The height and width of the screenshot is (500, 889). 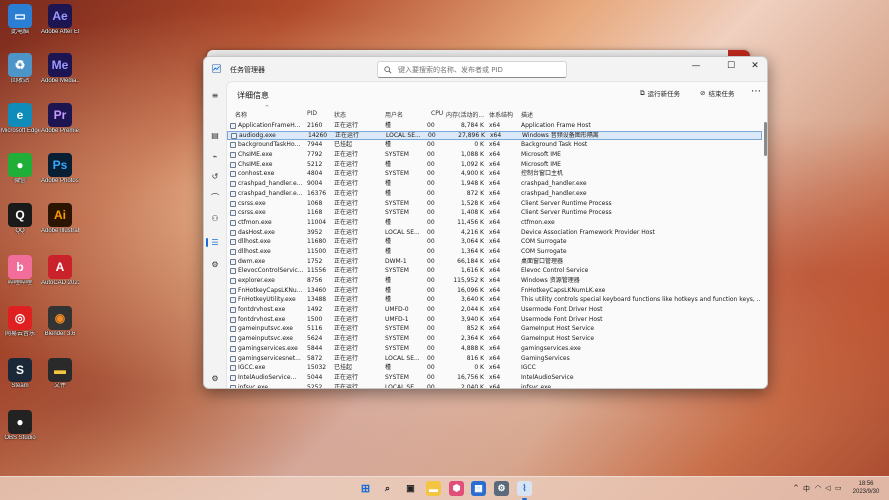 What do you see at coordinates (545, 358) in the screenshot?
I see `process-description: GamingServices` at bounding box center [545, 358].